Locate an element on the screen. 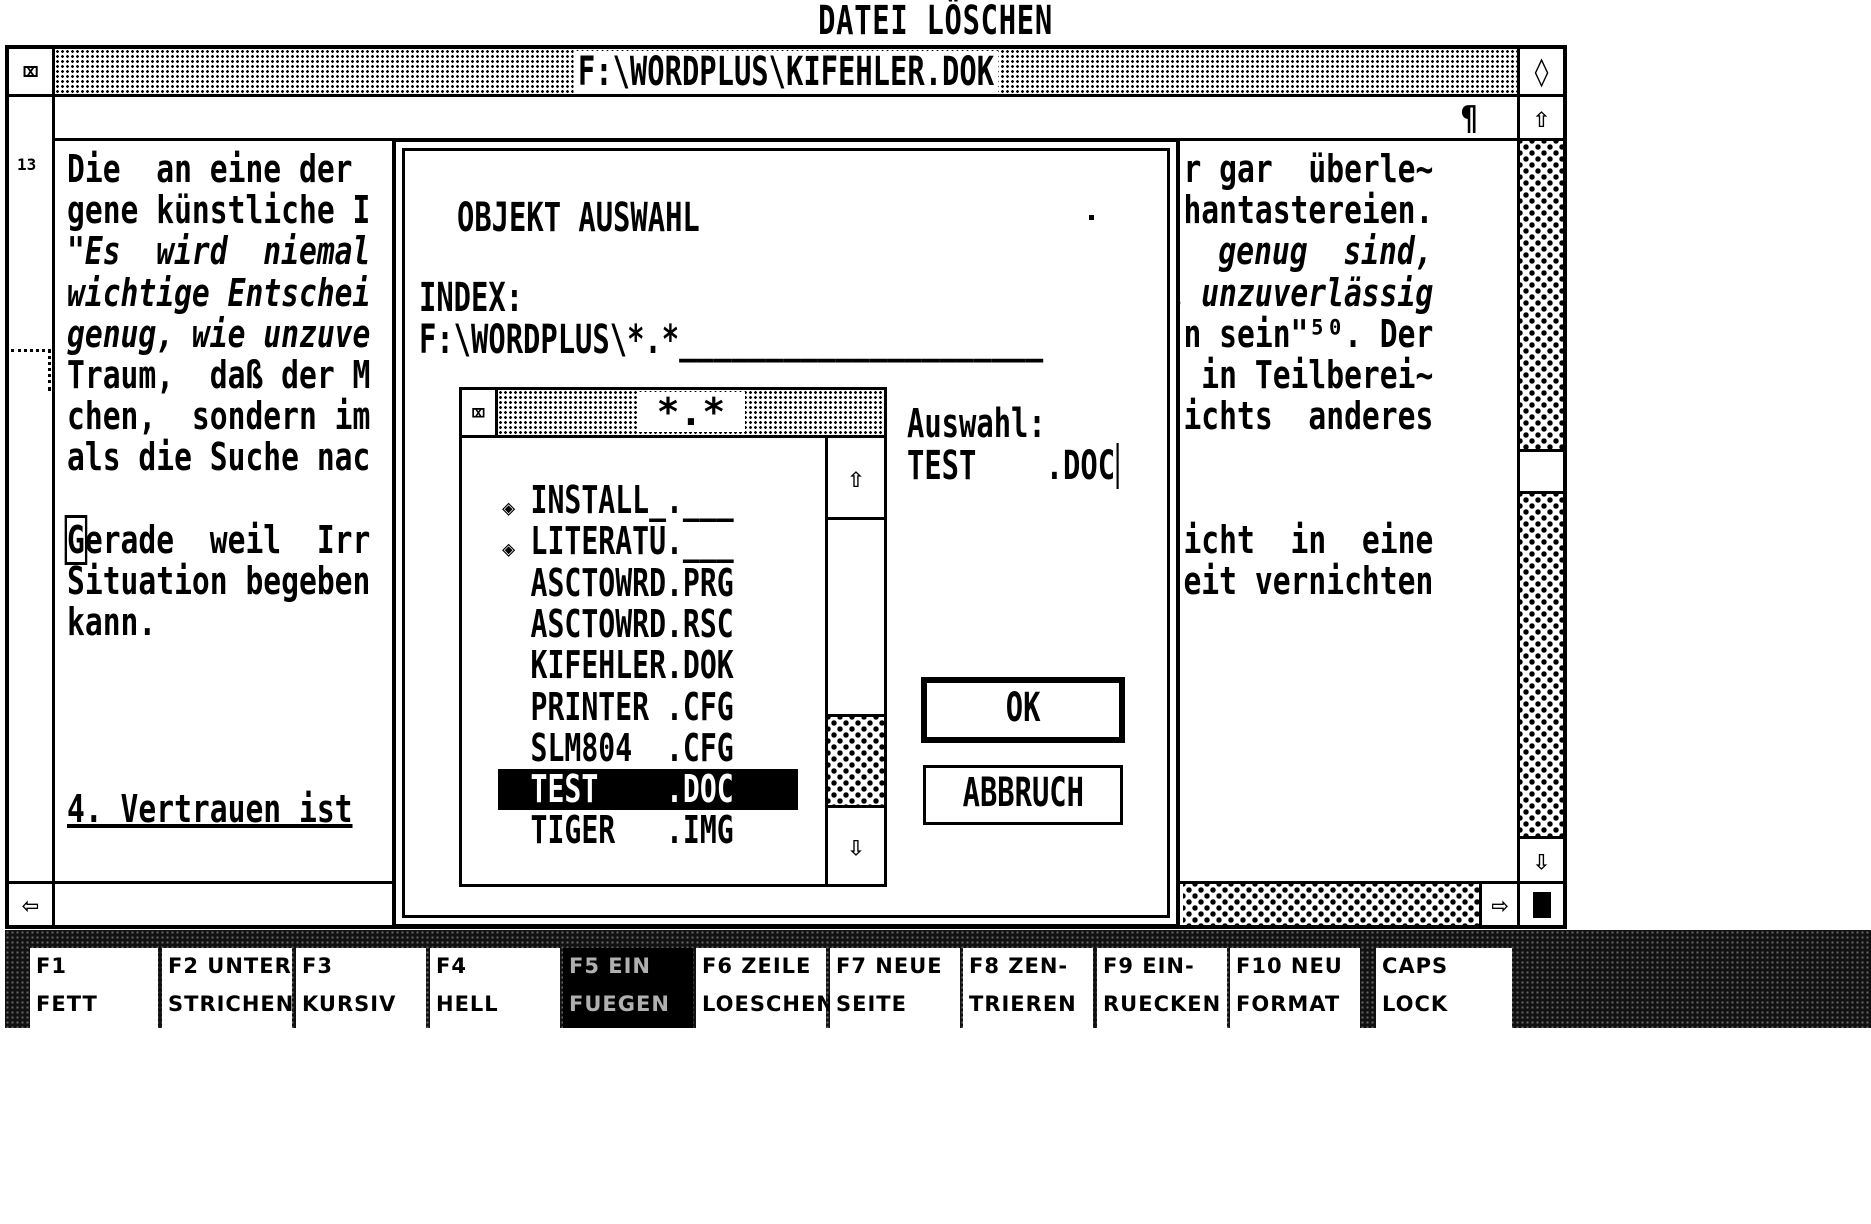  file-list-scroll-thumb is located at coordinates (856, 618).